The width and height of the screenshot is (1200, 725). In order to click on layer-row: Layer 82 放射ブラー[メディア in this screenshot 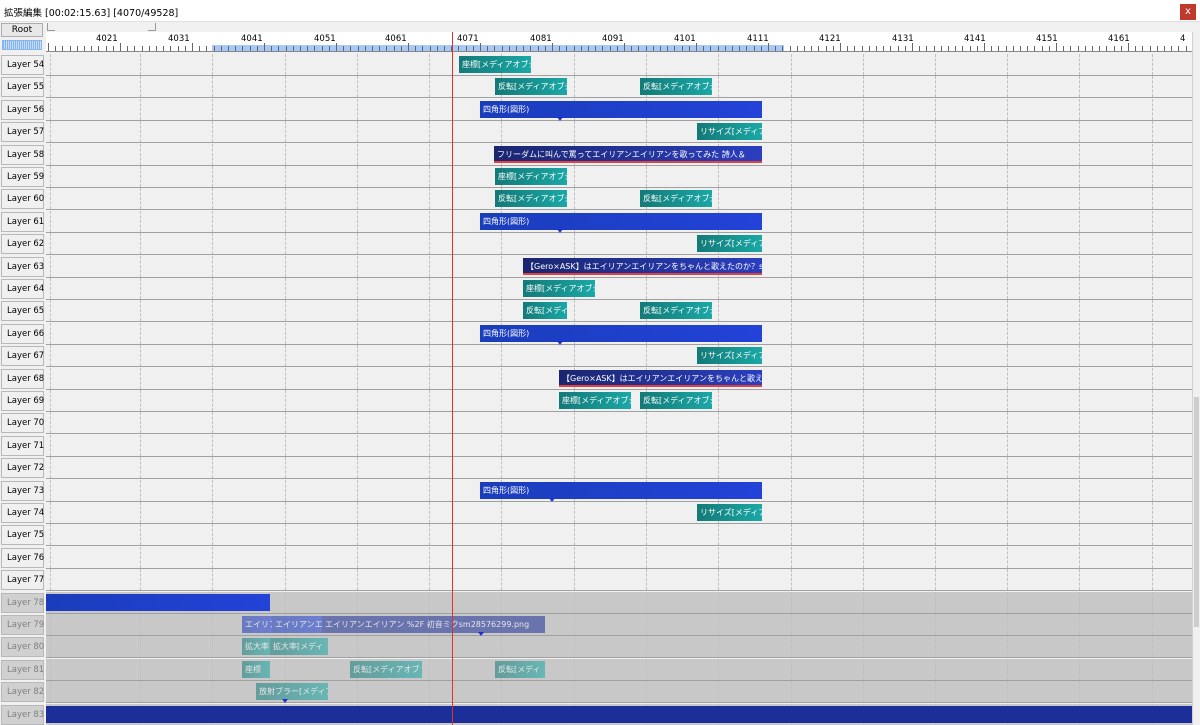, I will do `click(596, 692)`.